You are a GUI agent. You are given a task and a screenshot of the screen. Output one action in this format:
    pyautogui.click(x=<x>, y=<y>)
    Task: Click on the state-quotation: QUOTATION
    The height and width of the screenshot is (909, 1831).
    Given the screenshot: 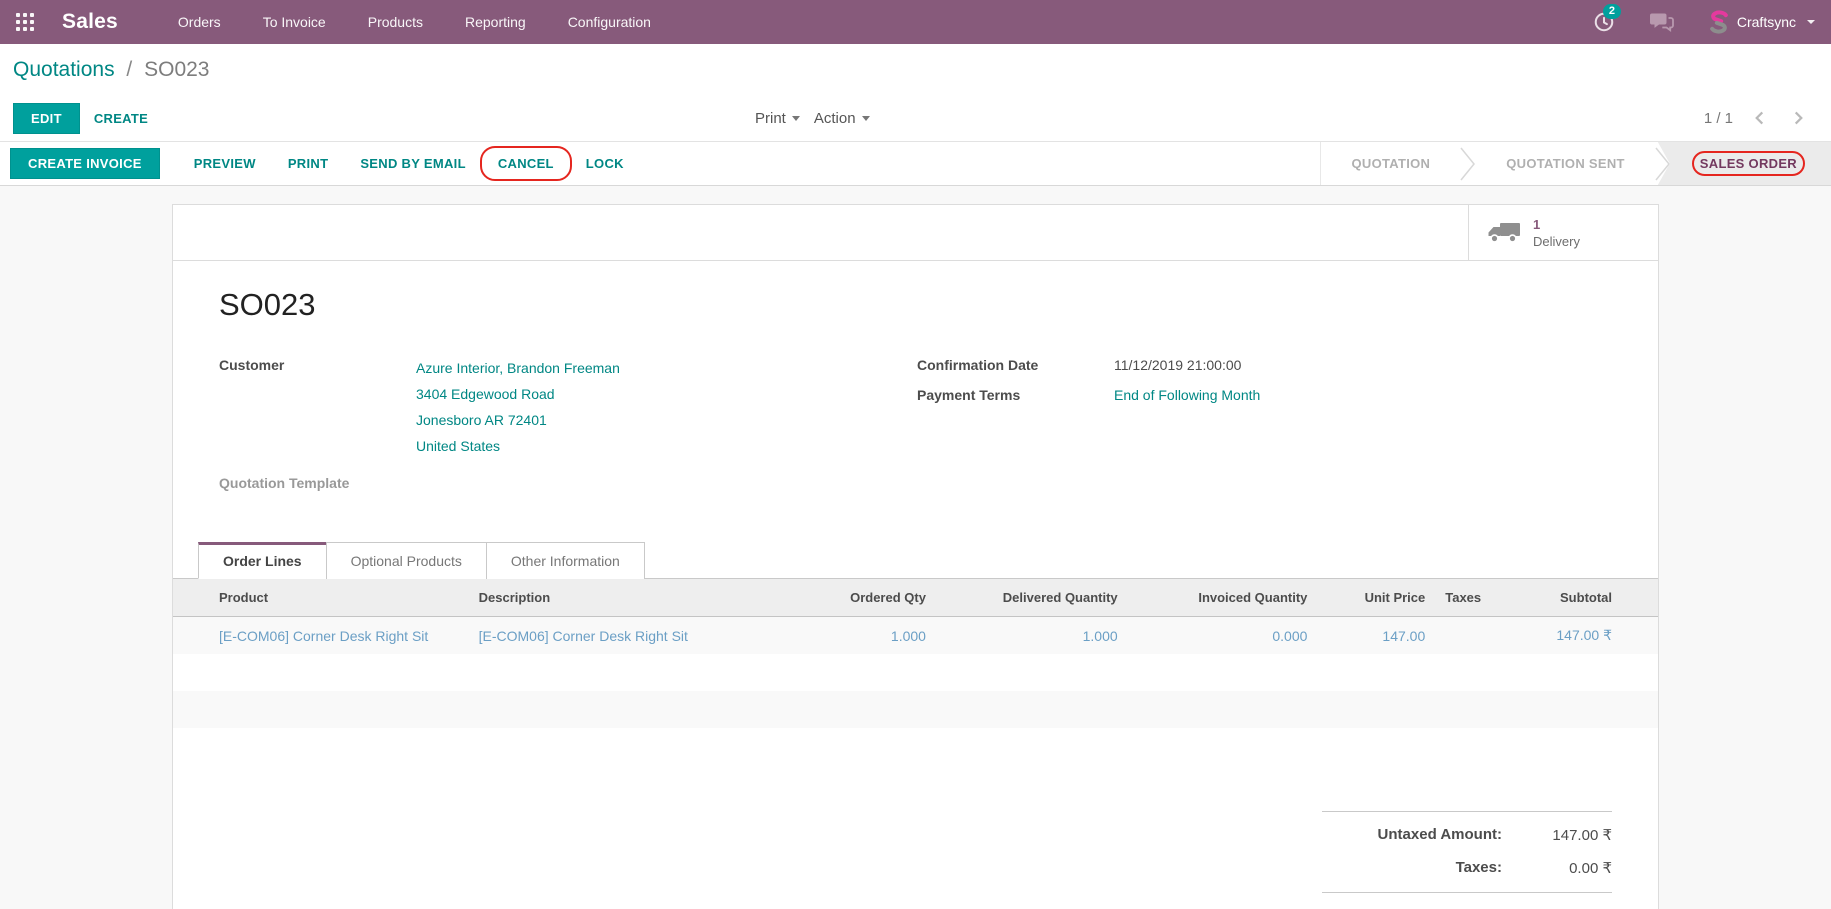 What is the action you would take?
    pyautogui.click(x=1390, y=163)
    